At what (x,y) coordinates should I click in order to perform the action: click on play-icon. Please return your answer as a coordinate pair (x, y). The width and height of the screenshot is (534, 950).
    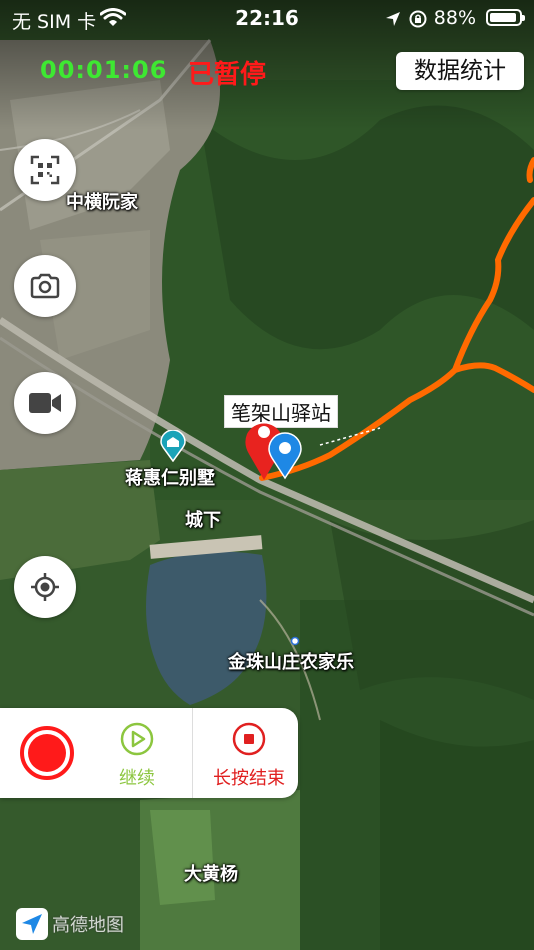
    Looking at the image, I should click on (137, 739).